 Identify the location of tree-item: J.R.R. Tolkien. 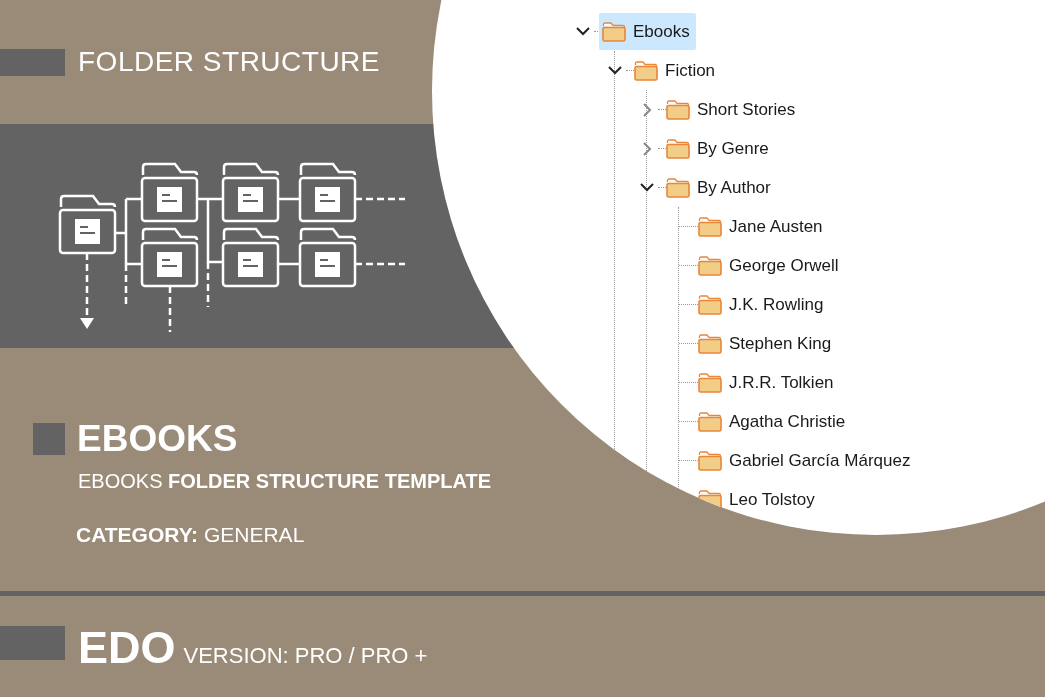
(767, 382).